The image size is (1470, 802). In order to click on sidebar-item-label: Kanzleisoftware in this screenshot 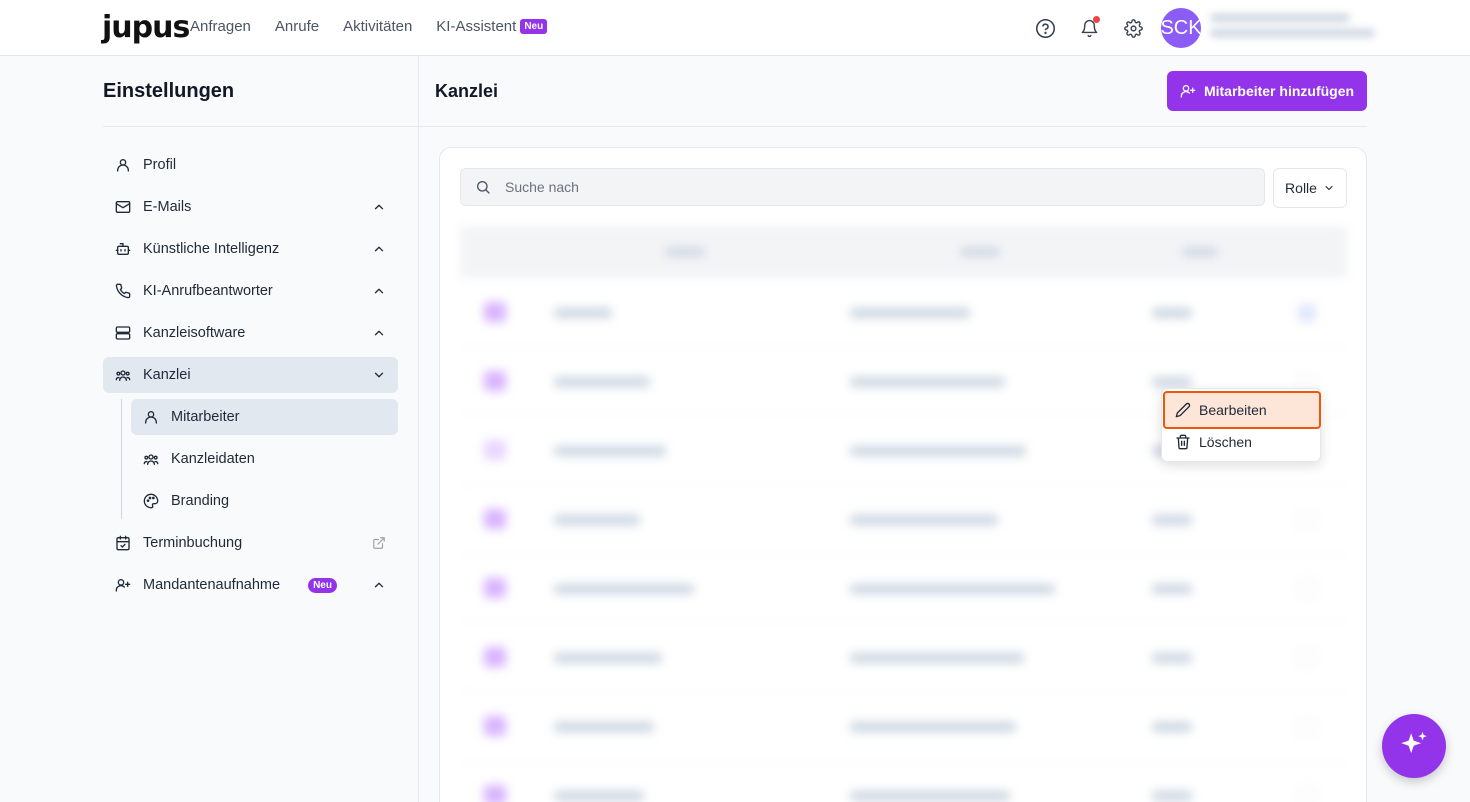, I will do `click(194, 333)`.